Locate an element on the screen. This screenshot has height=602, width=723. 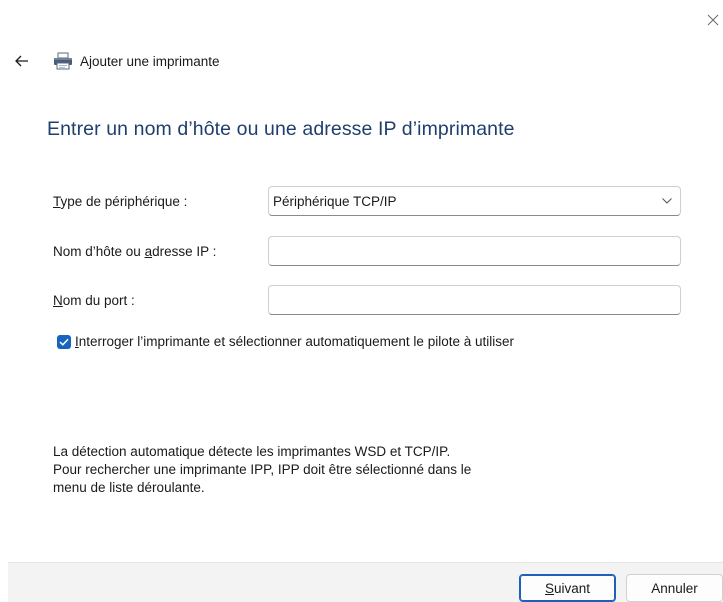
auto-driver-checkbox is located at coordinates (64, 341).